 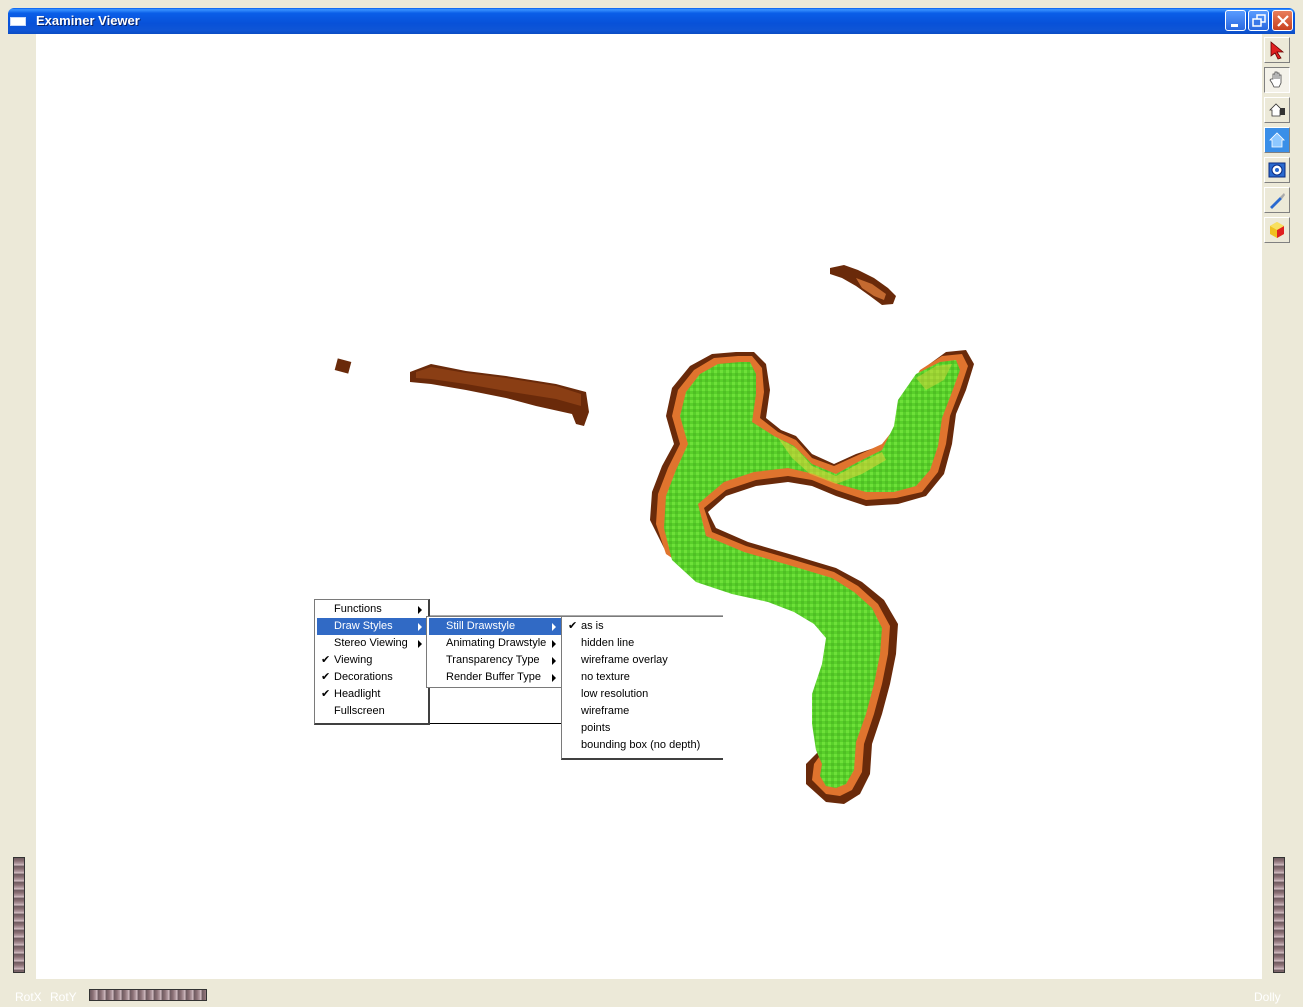 I want to click on set-home-button, so click(x=1277, y=140).